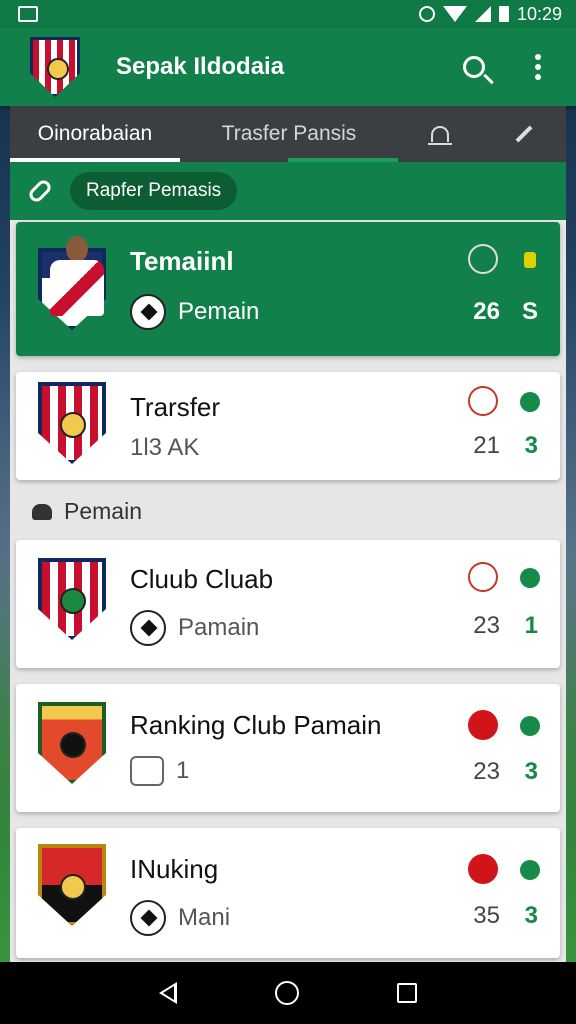  I want to click on tab-edit, so click(524, 134).